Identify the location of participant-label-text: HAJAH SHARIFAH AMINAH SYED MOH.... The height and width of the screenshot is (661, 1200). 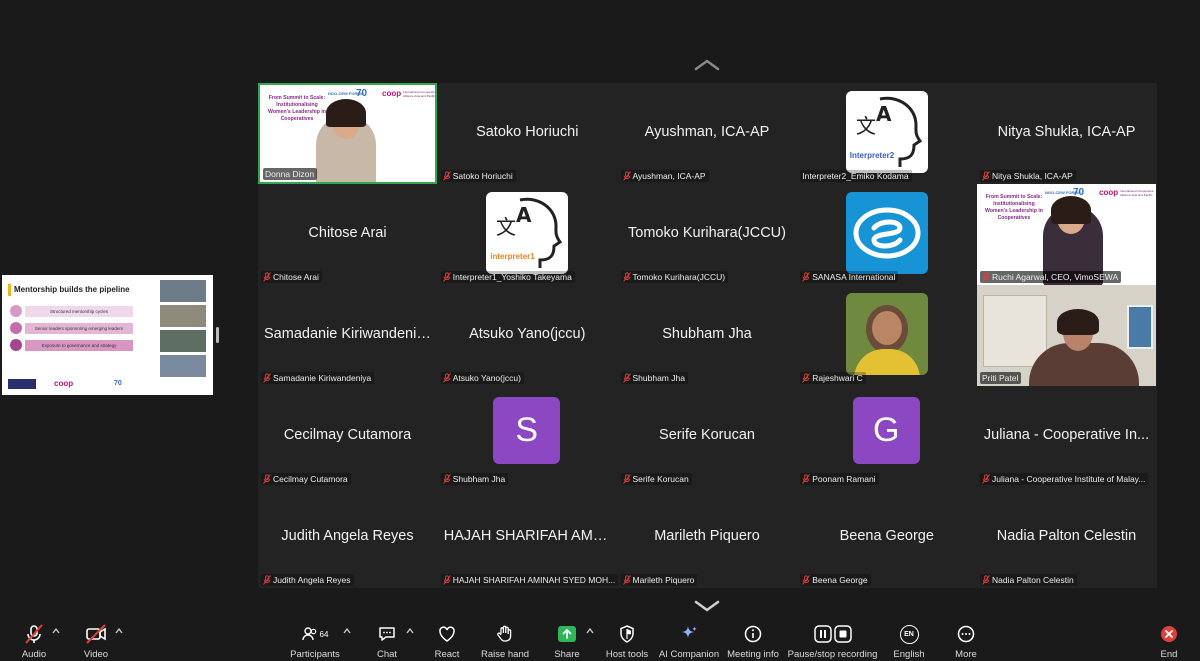
(534, 580).